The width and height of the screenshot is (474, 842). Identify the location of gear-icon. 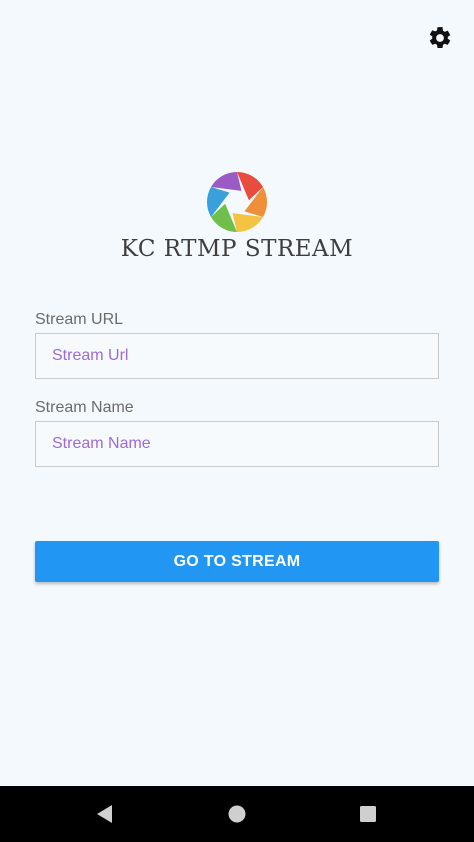
(440, 37).